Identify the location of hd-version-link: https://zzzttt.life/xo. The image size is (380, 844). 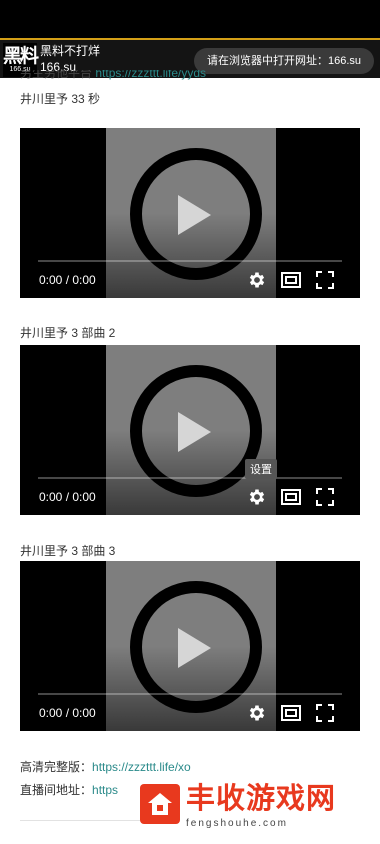
(141, 767).